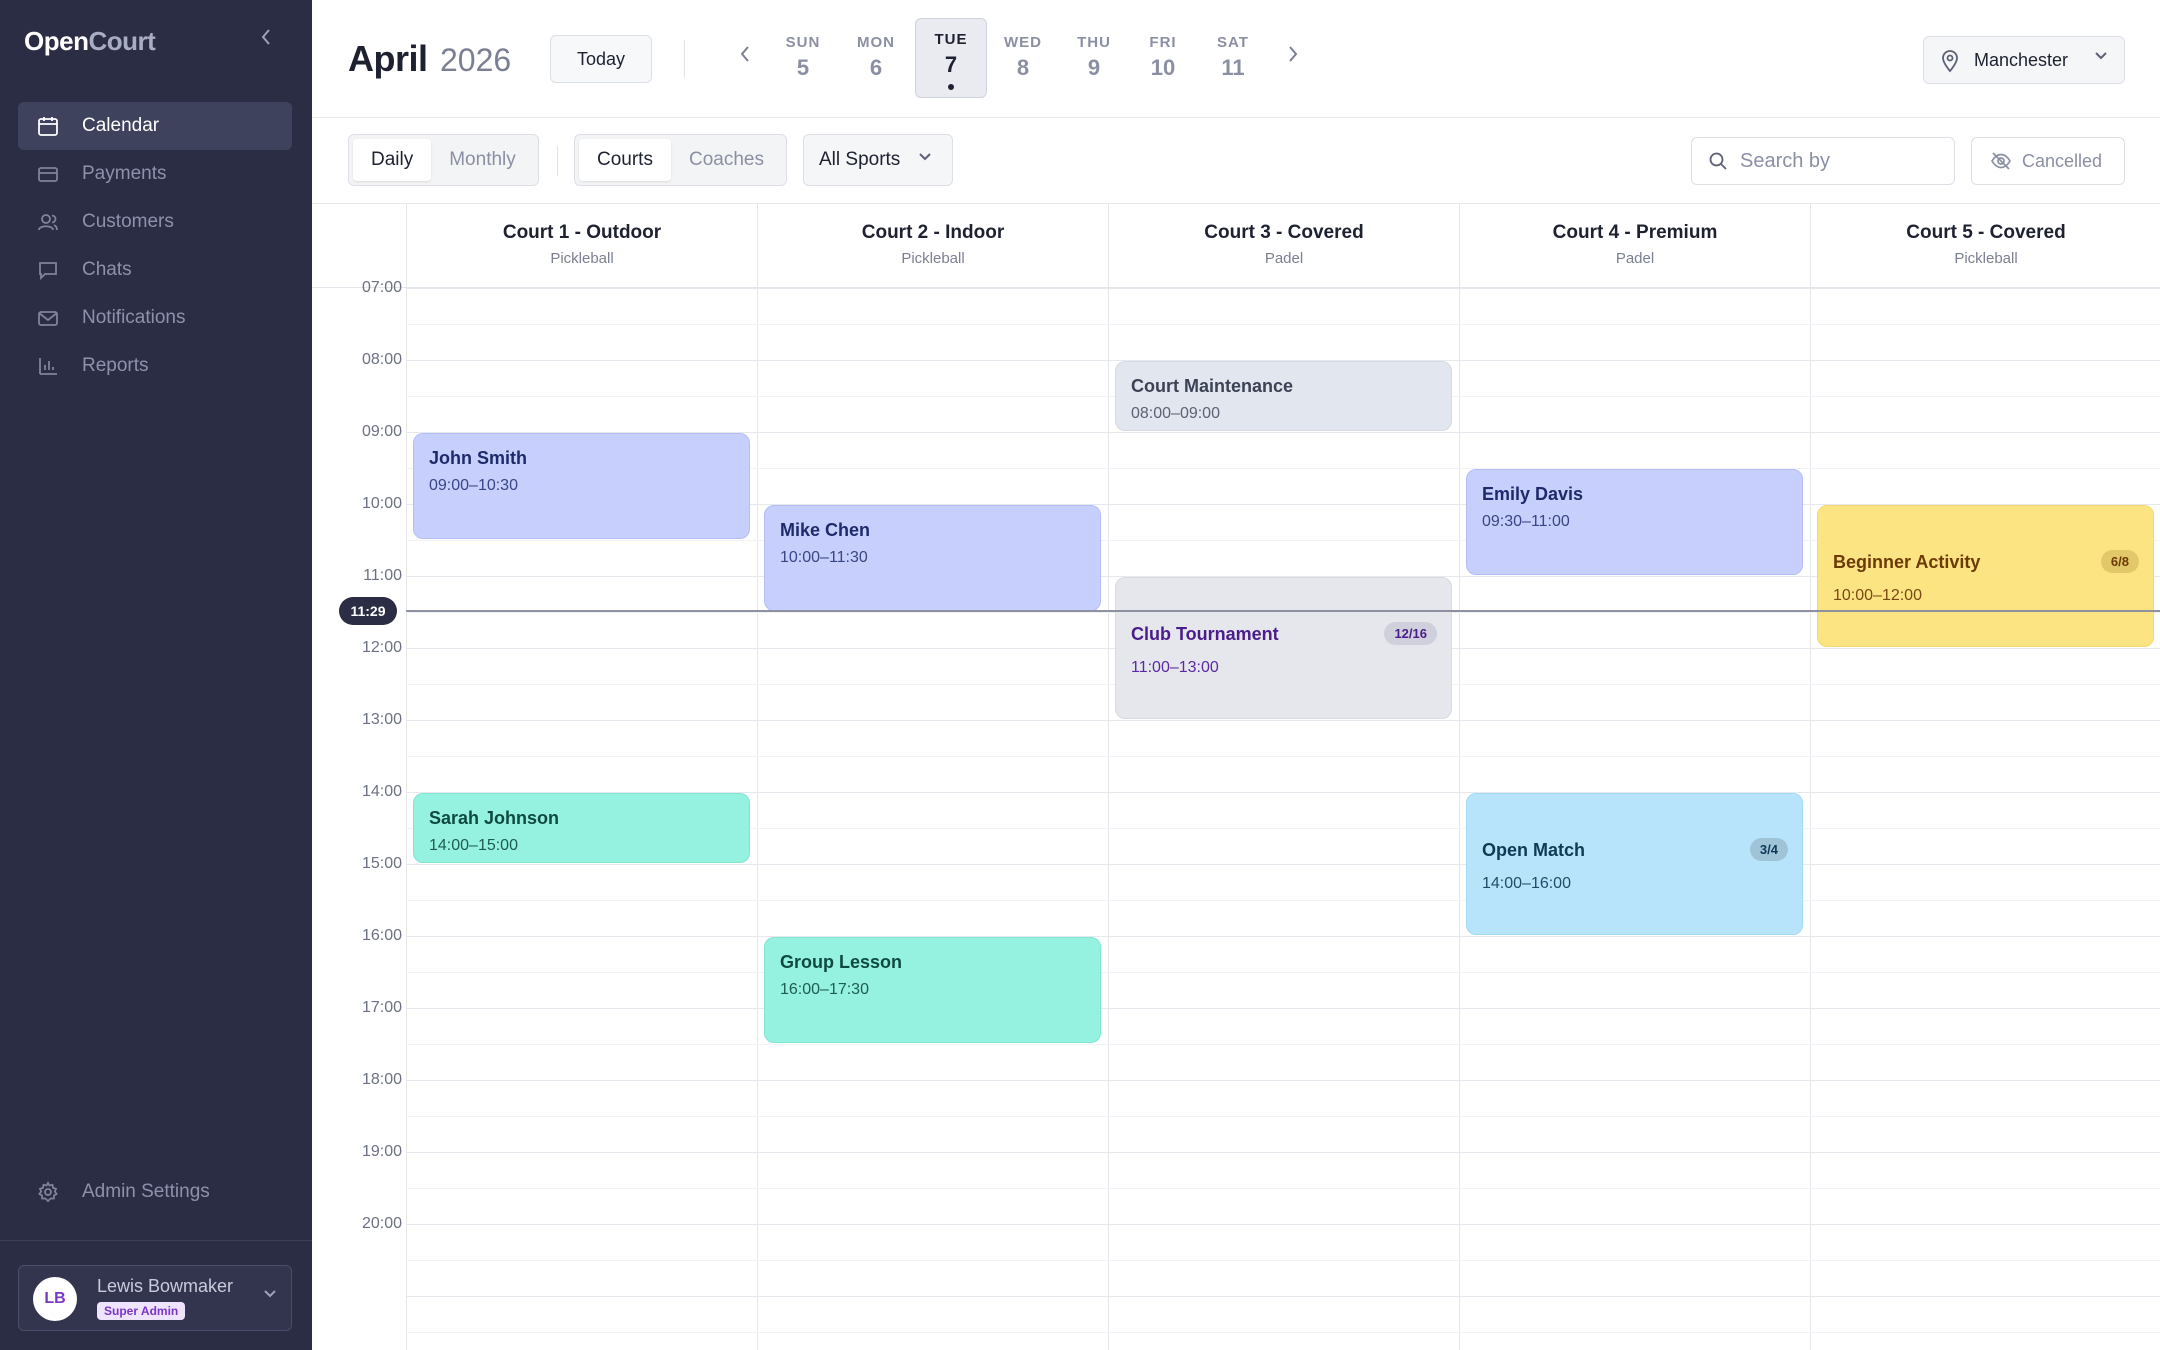 Image resolution: width=2160 pixels, height=1350 pixels. I want to click on booking-event: Emily Davis 09:30–11:00, so click(1634, 522).